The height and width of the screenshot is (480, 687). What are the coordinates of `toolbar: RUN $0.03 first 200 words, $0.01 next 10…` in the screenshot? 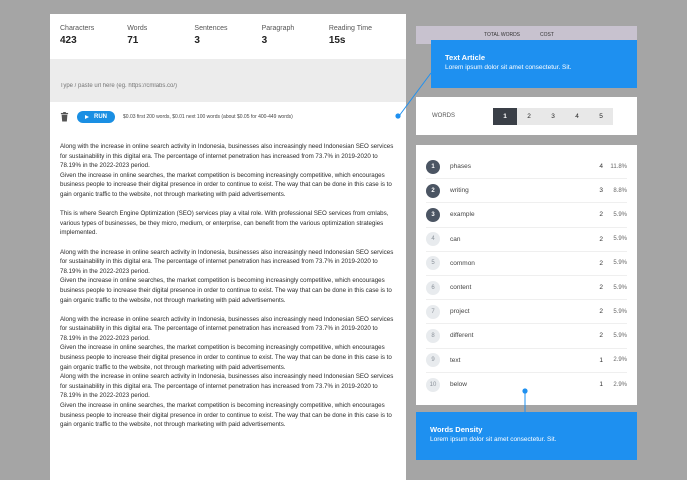 It's located at (228, 117).